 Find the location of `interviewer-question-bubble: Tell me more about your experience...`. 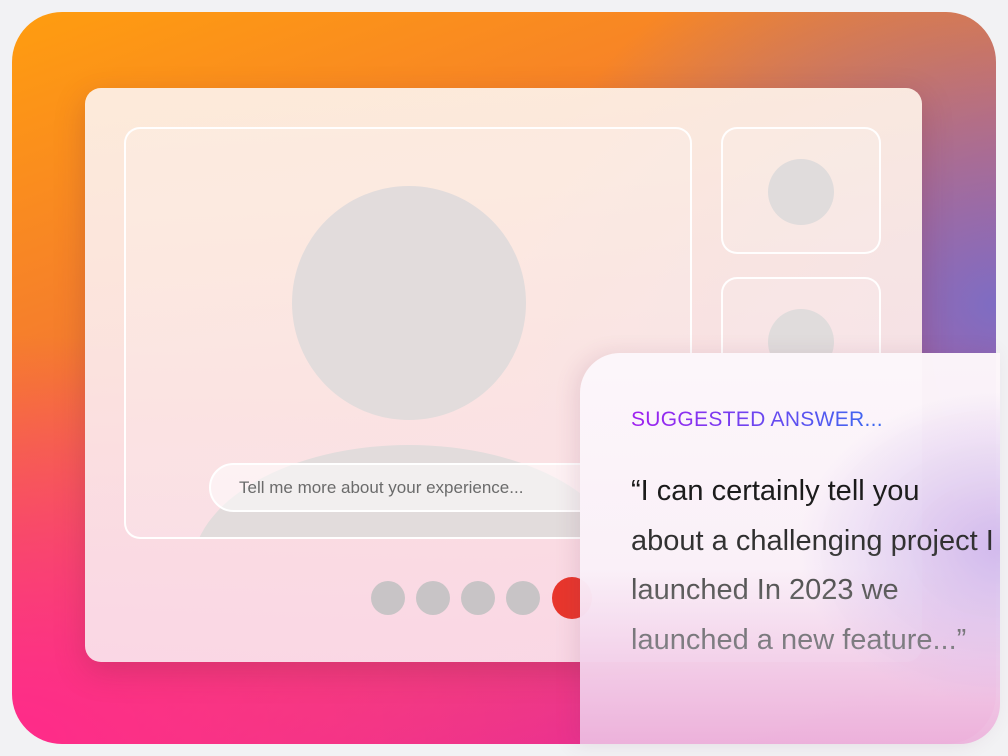

interviewer-question-bubble: Tell me more about your experience... is located at coordinates (409, 487).